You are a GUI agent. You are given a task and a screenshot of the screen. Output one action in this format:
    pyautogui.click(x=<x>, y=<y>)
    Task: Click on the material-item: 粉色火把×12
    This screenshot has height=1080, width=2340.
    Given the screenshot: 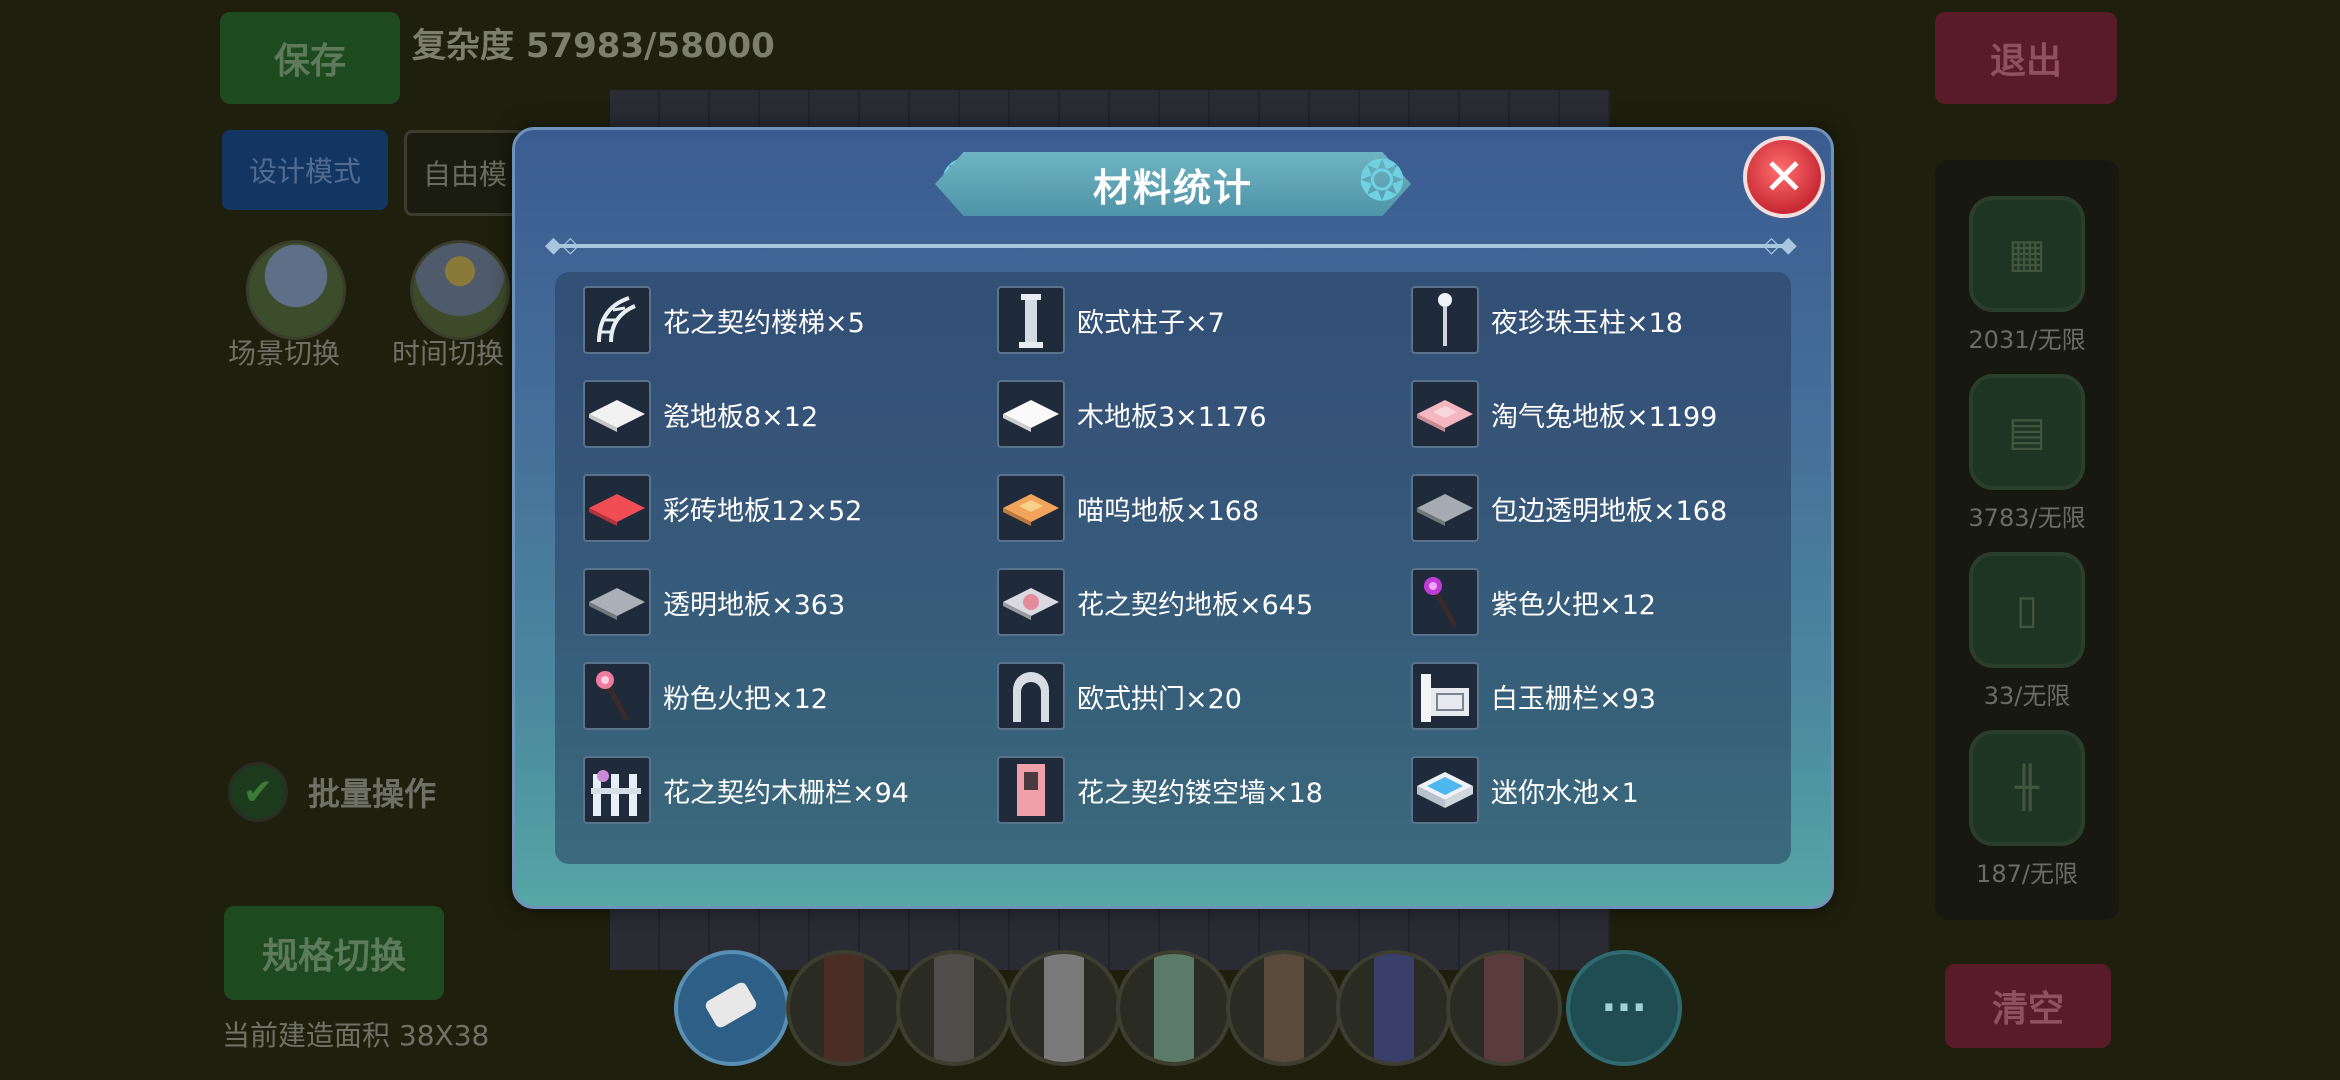 What is the action you would take?
    pyautogui.click(x=783, y=696)
    